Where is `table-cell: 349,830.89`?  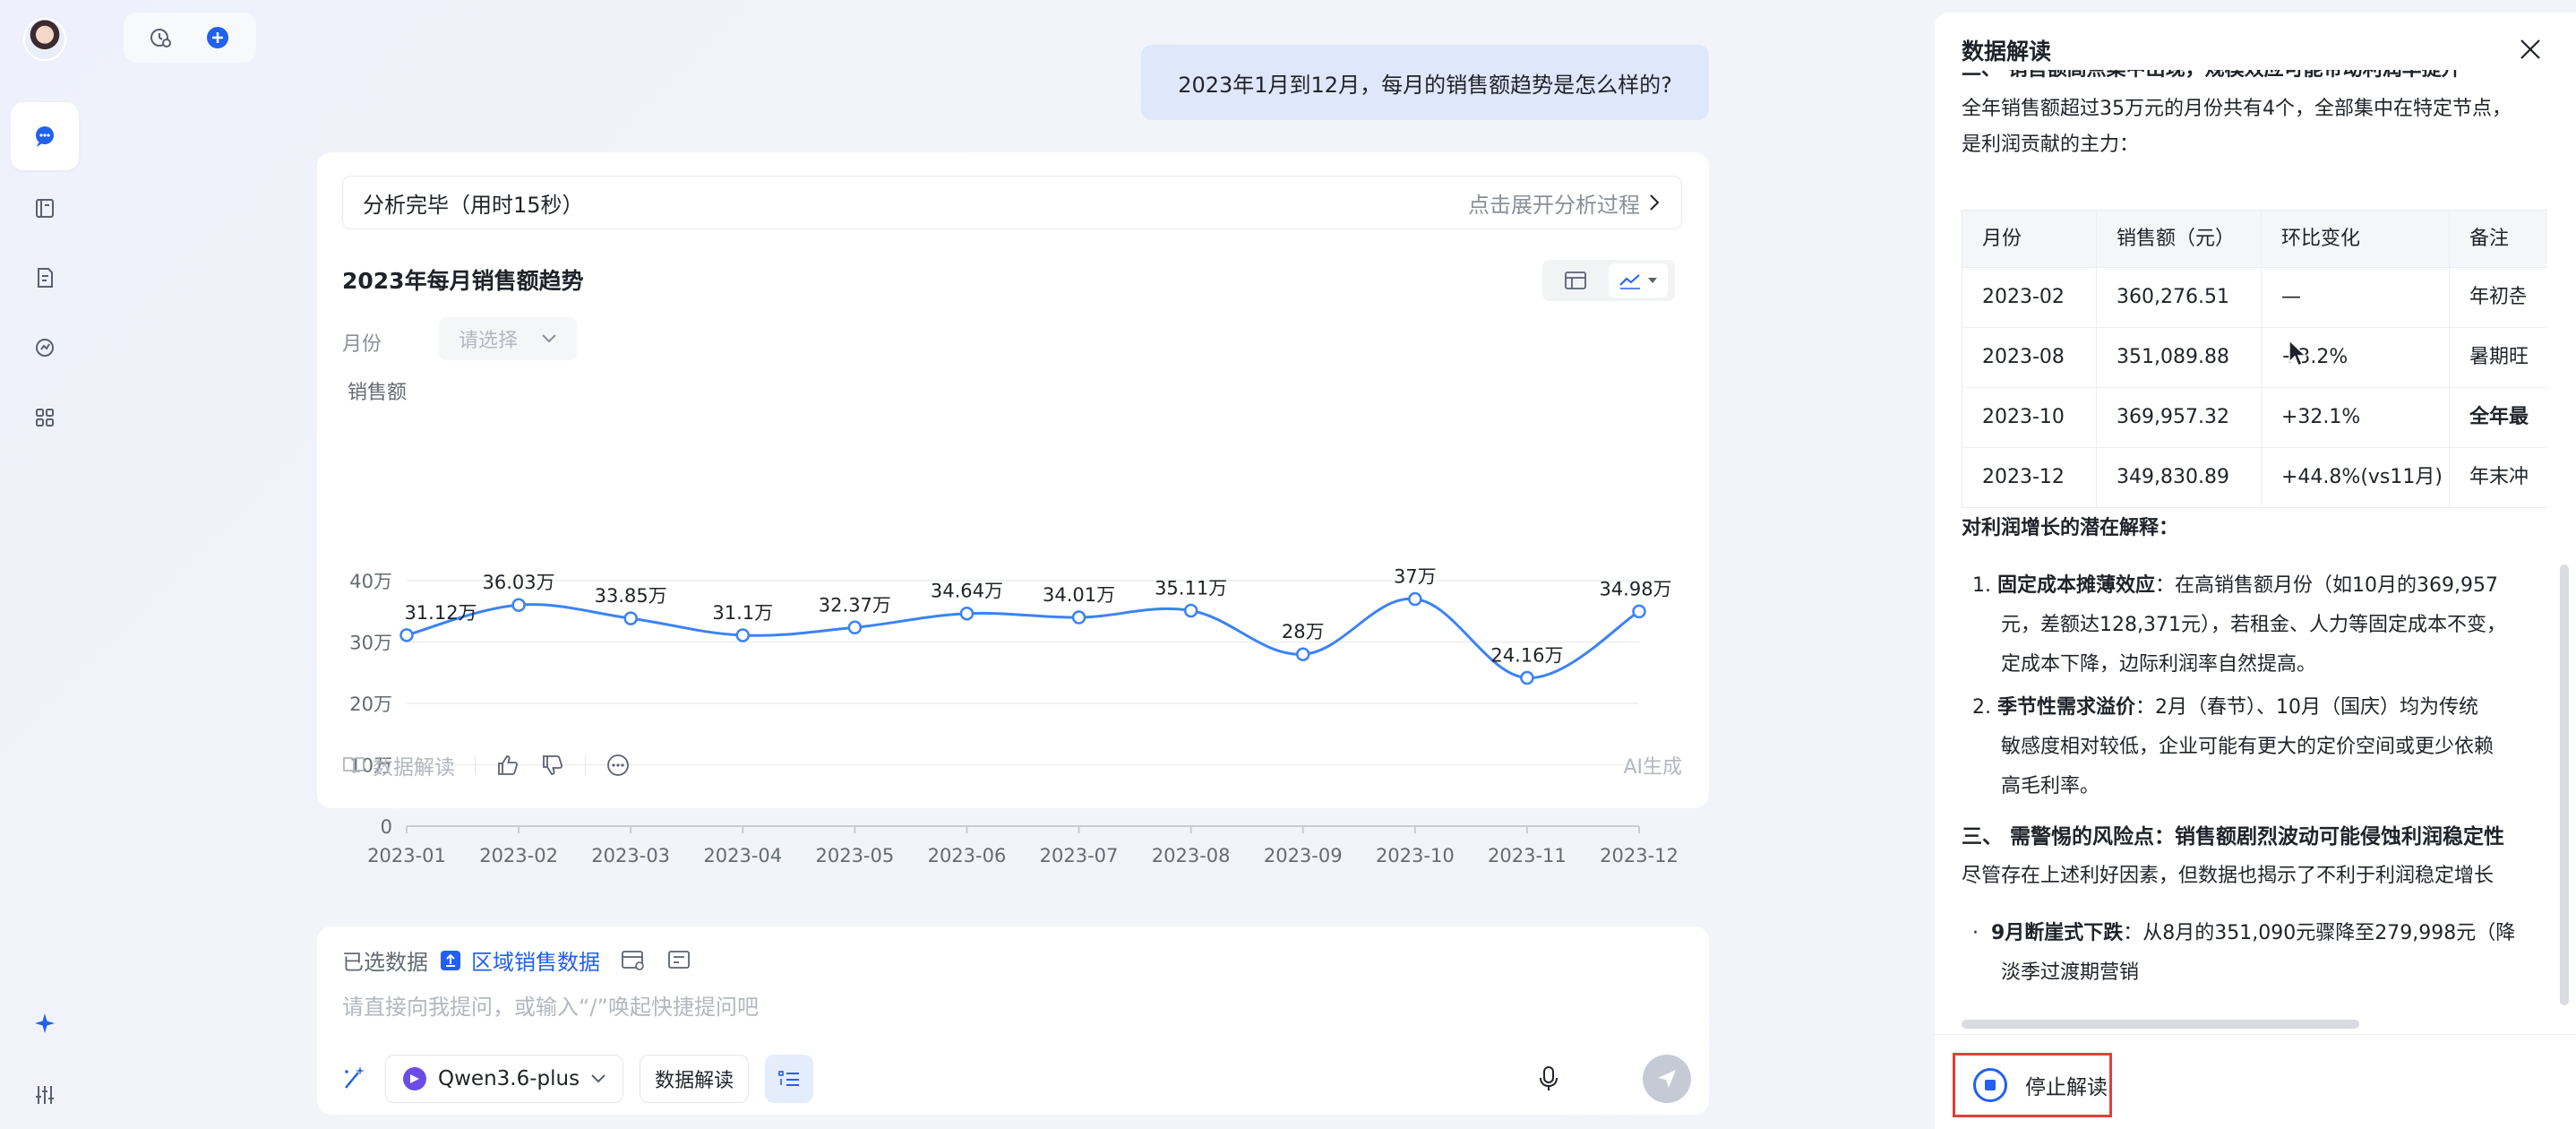
table-cell: 349,830.89 is located at coordinates (2179, 478).